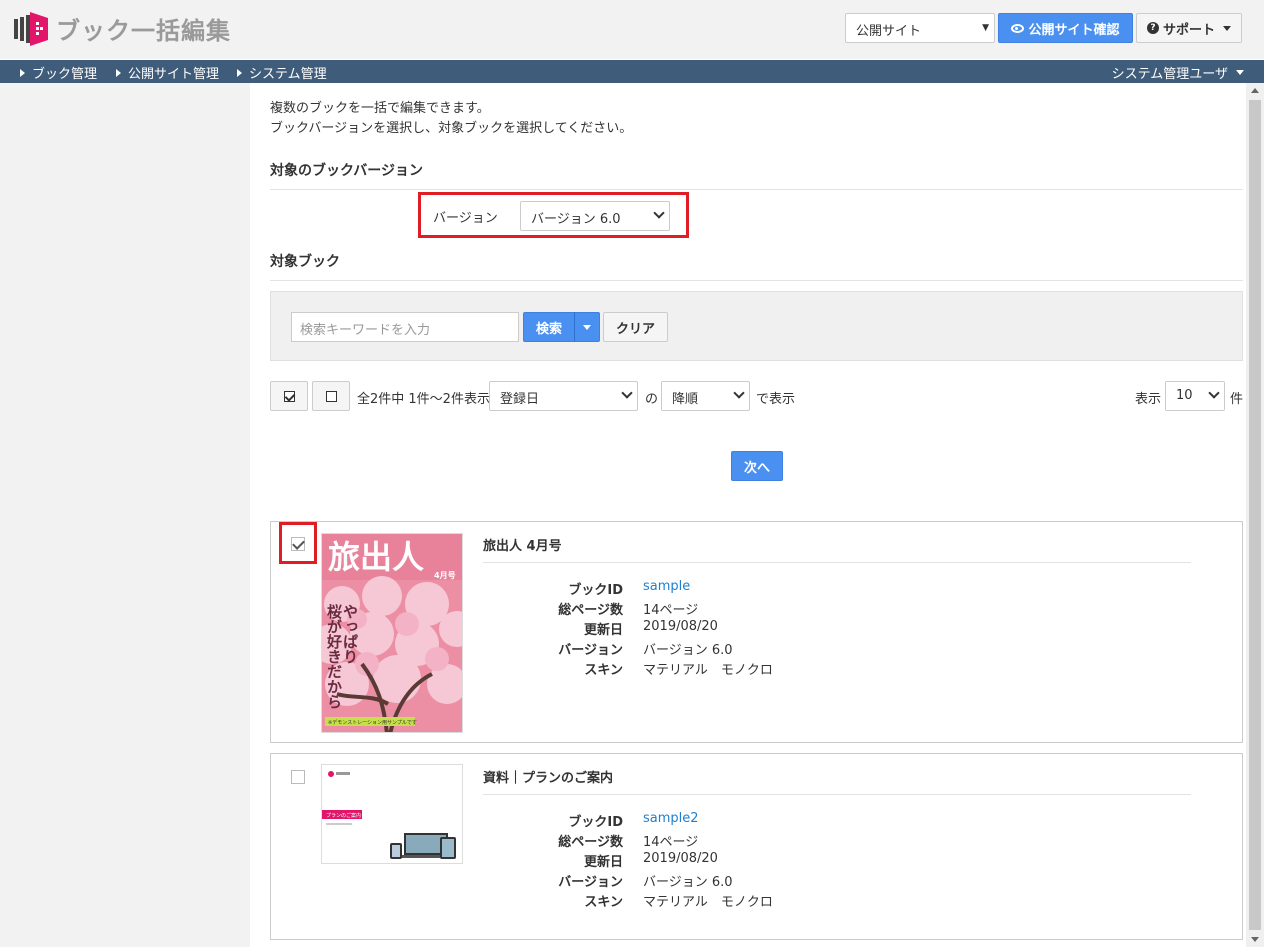 The image size is (1264, 947). What do you see at coordinates (632, 71) in the screenshot?
I see `main-nav: ブック管理 公開サイト管理 システム管理 システム管理ユーザ` at bounding box center [632, 71].